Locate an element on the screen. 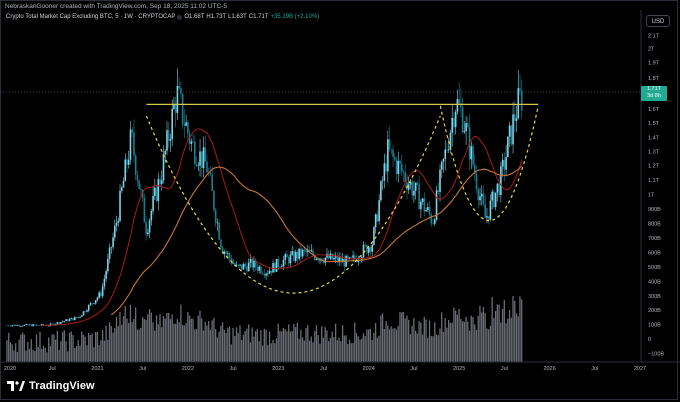  time-tick-label: 2027 is located at coordinates (640, 369).